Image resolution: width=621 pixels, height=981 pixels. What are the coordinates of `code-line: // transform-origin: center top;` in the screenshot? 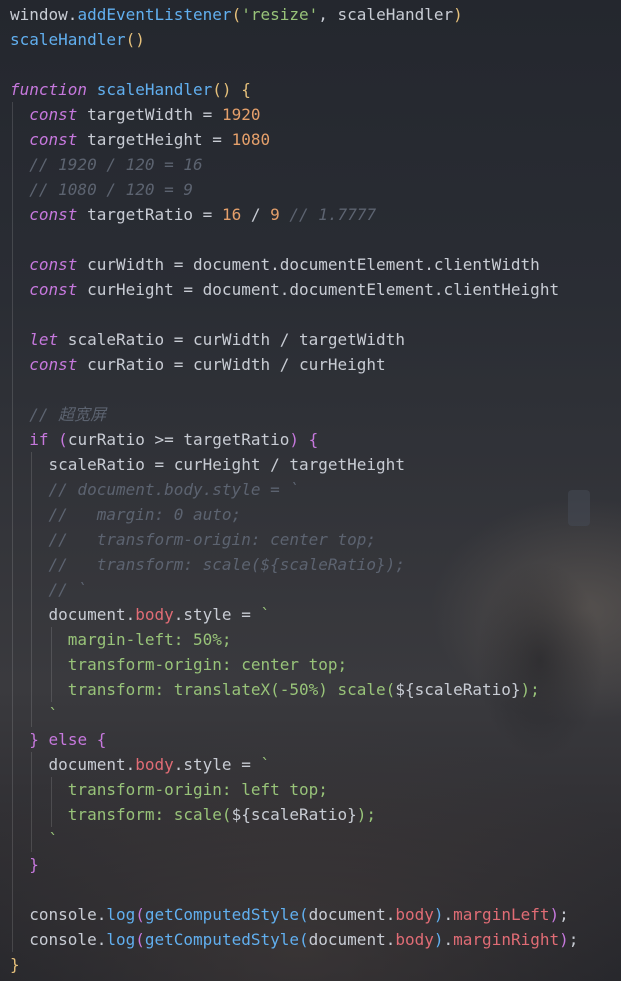 It's located at (310, 539).